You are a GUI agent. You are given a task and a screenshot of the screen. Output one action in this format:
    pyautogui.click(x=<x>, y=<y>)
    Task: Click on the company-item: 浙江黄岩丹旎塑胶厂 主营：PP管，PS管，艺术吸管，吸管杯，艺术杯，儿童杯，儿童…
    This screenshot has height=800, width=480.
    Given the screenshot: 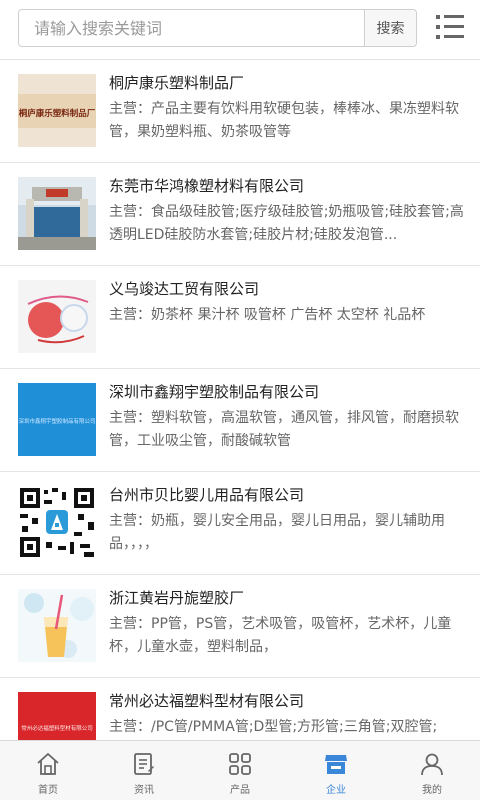 What is the action you would take?
    pyautogui.click(x=240, y=626)
    